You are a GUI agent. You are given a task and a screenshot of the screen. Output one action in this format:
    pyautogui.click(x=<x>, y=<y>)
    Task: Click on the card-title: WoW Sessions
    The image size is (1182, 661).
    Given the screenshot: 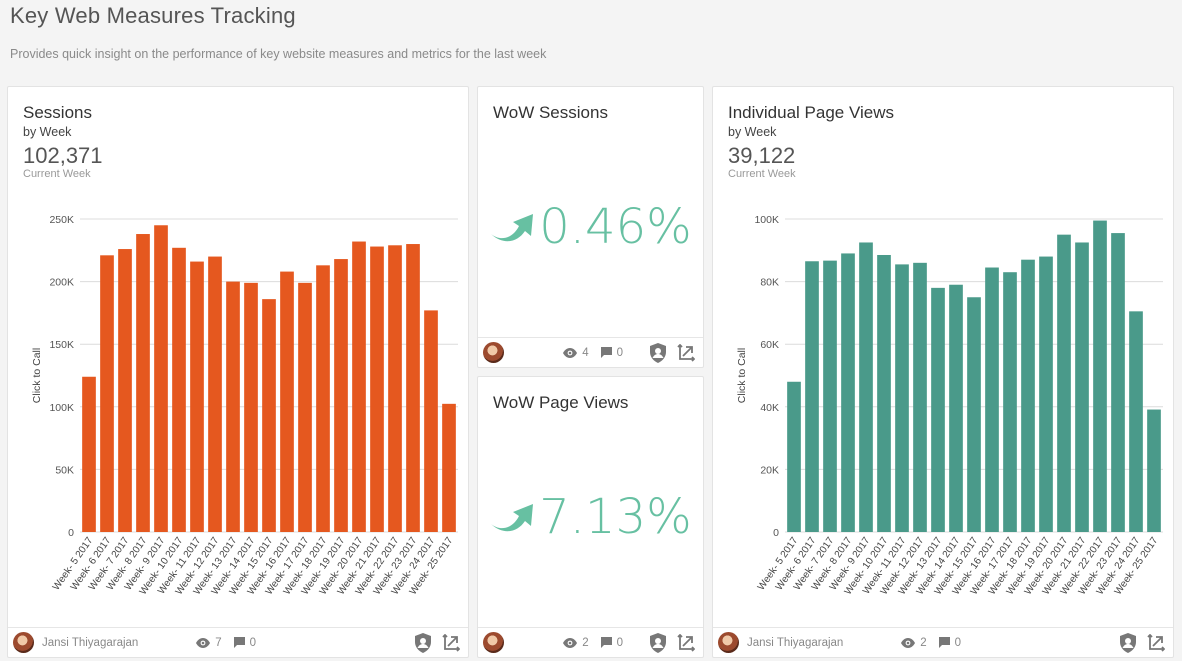 What is the action you would take?
    pyautogui.click(x=550, y=113)
    